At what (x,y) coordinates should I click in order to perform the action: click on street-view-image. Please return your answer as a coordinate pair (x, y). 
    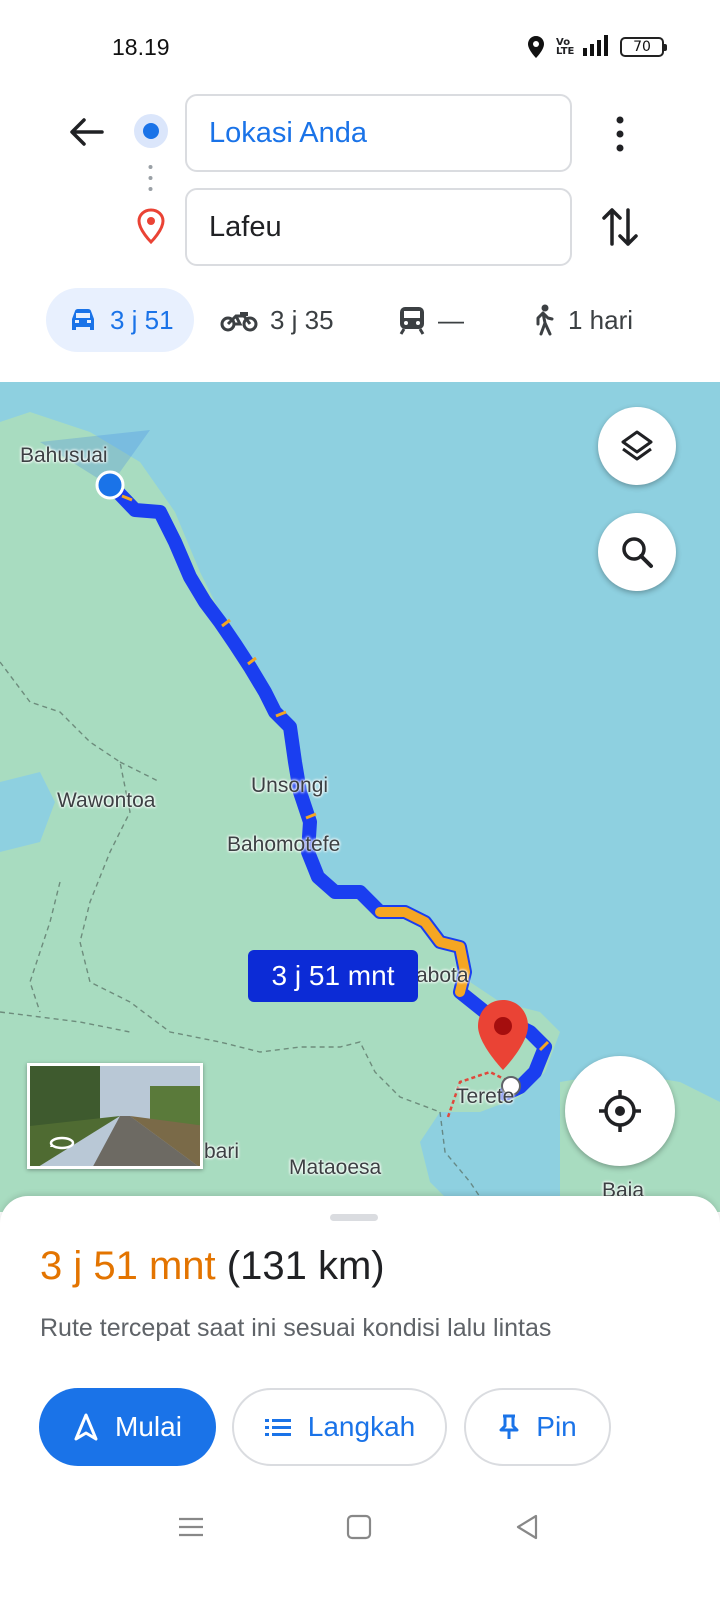
    Looking at the image, I should click on (115, 1116).